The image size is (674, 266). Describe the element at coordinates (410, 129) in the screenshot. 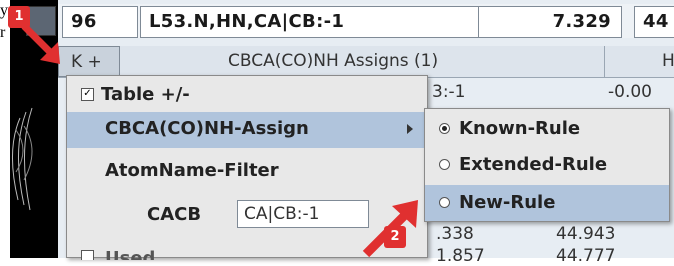

I see `submenu-arrow-icon` at that location.